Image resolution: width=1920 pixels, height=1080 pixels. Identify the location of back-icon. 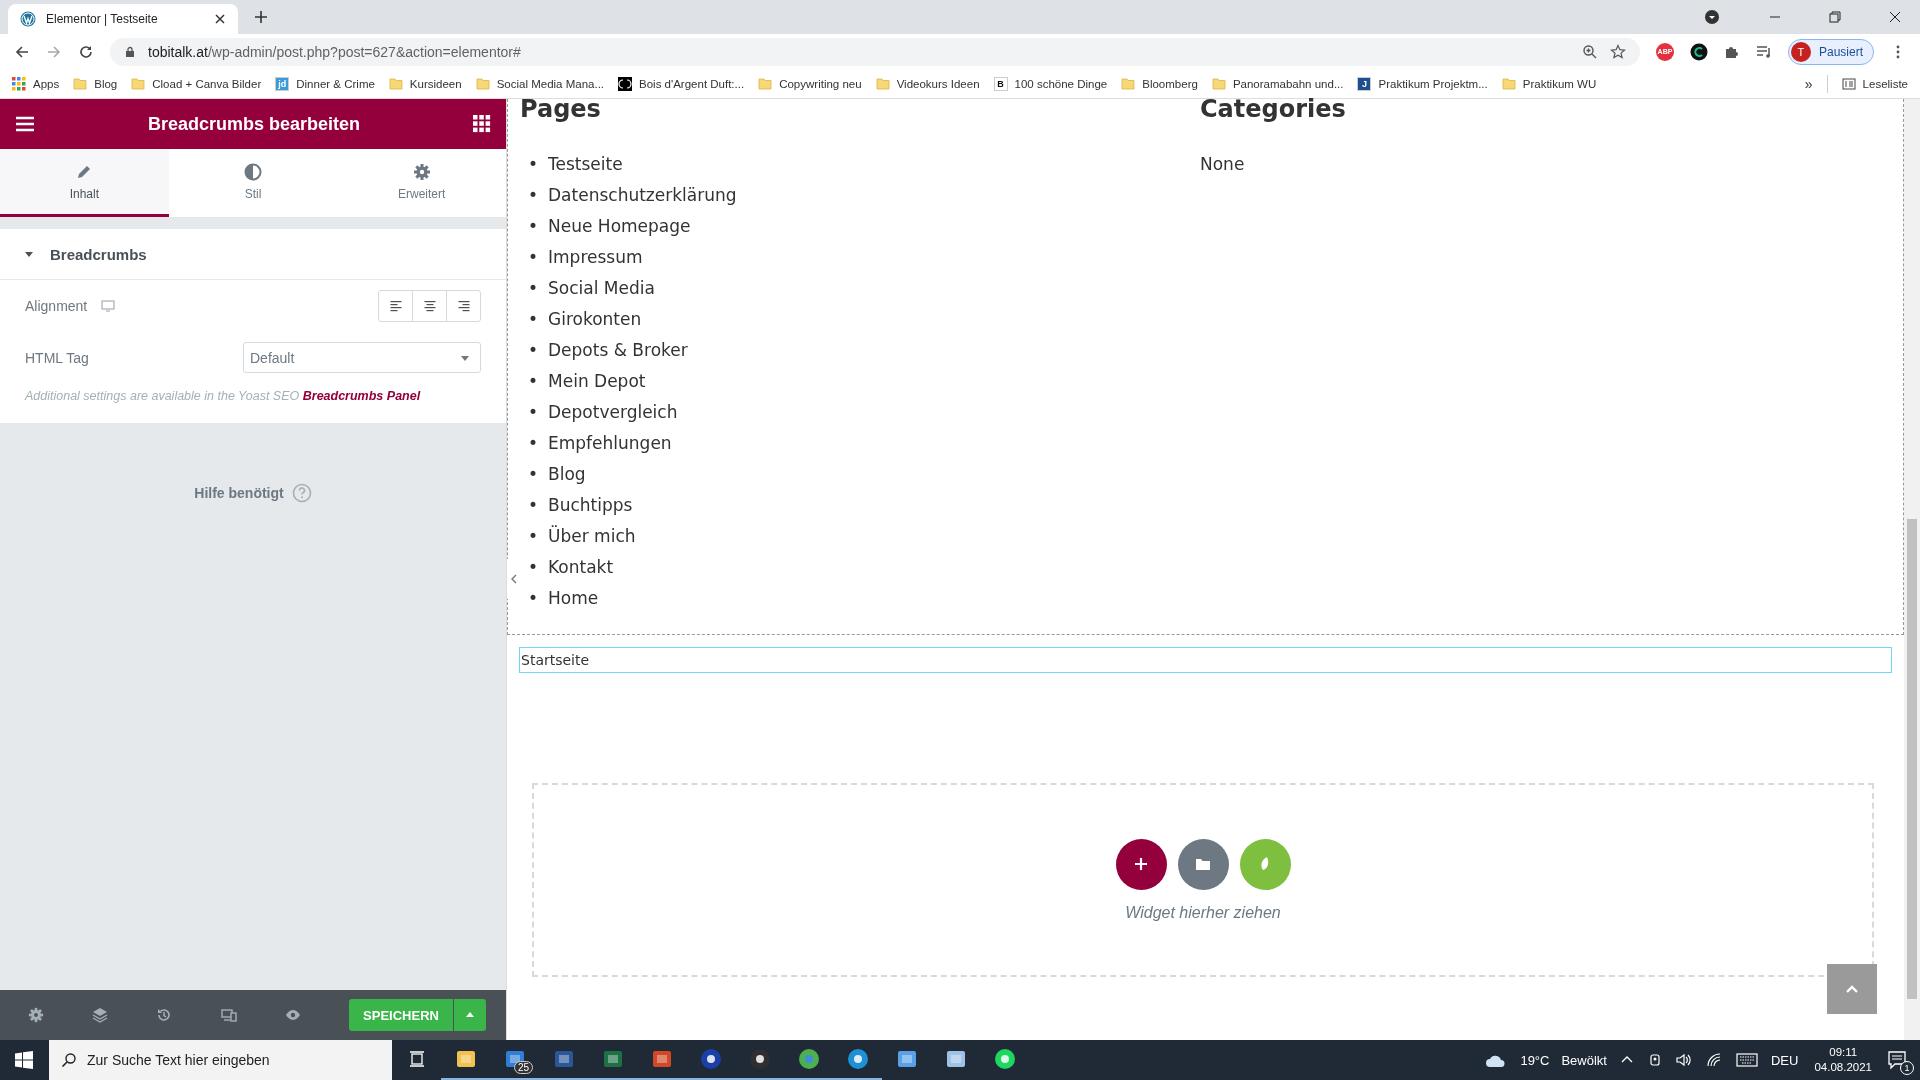
(22, 51).